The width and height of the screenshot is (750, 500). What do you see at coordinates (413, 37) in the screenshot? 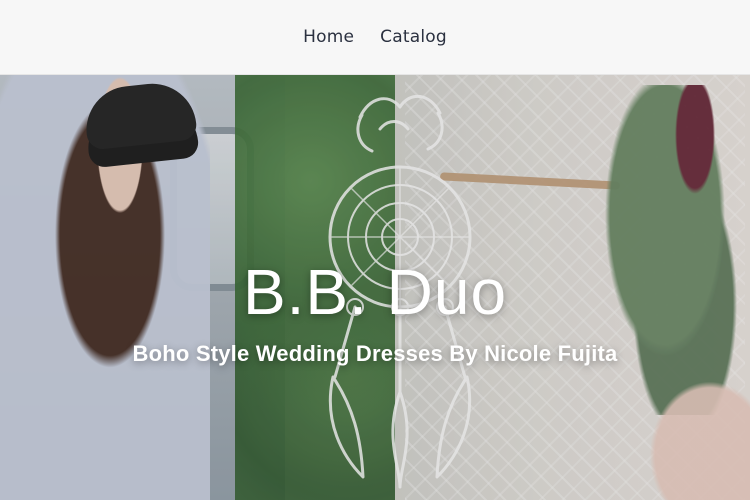
I see `nav-catalog-link: Catalog` at bounding box center [413, 37].